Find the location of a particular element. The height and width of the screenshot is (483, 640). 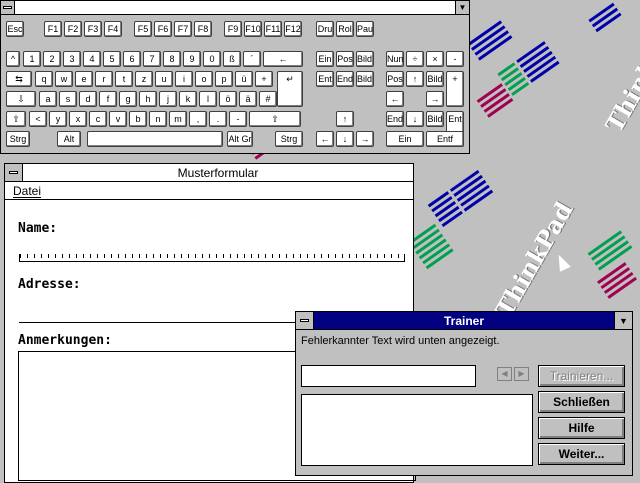

recognized-text-input is located at coordinates (388, 376).